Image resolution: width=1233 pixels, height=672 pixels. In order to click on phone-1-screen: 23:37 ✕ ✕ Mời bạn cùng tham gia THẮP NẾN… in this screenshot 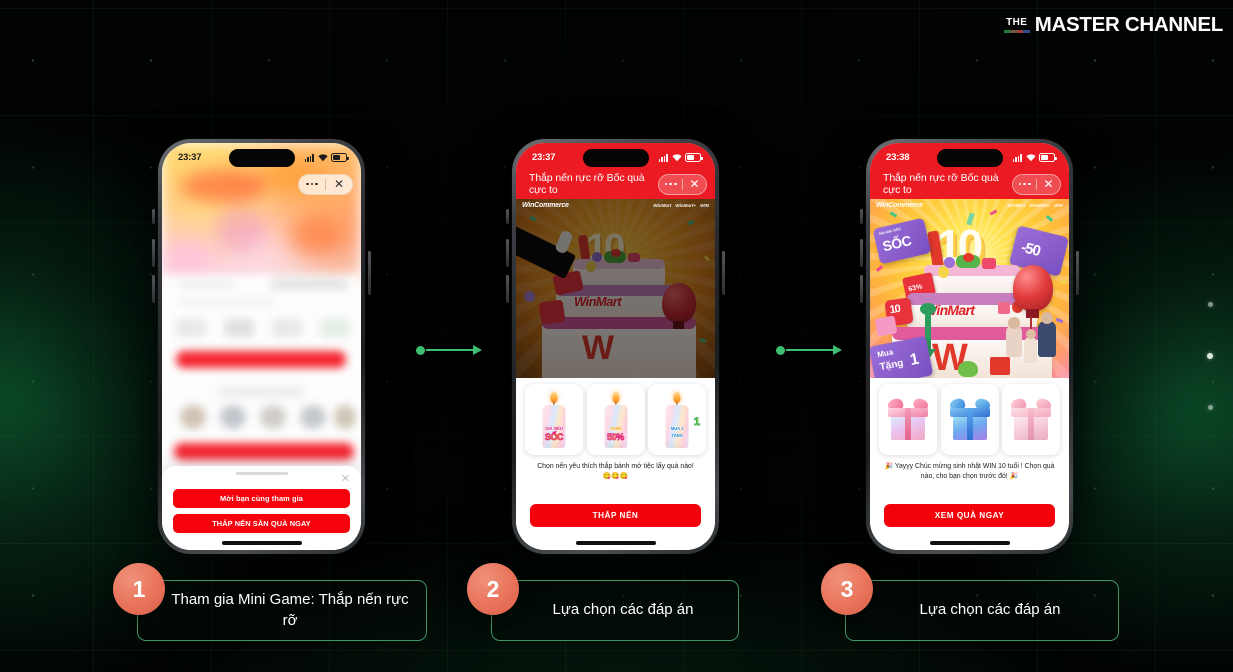, I will do `click(261, 346)`.